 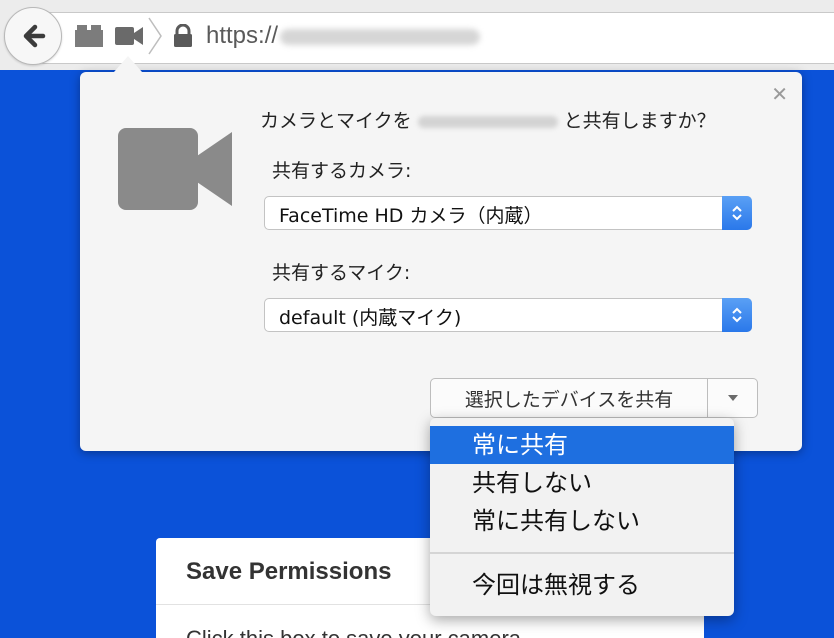 I want to click on camera-select-stepper, so click(x=737, y=213).